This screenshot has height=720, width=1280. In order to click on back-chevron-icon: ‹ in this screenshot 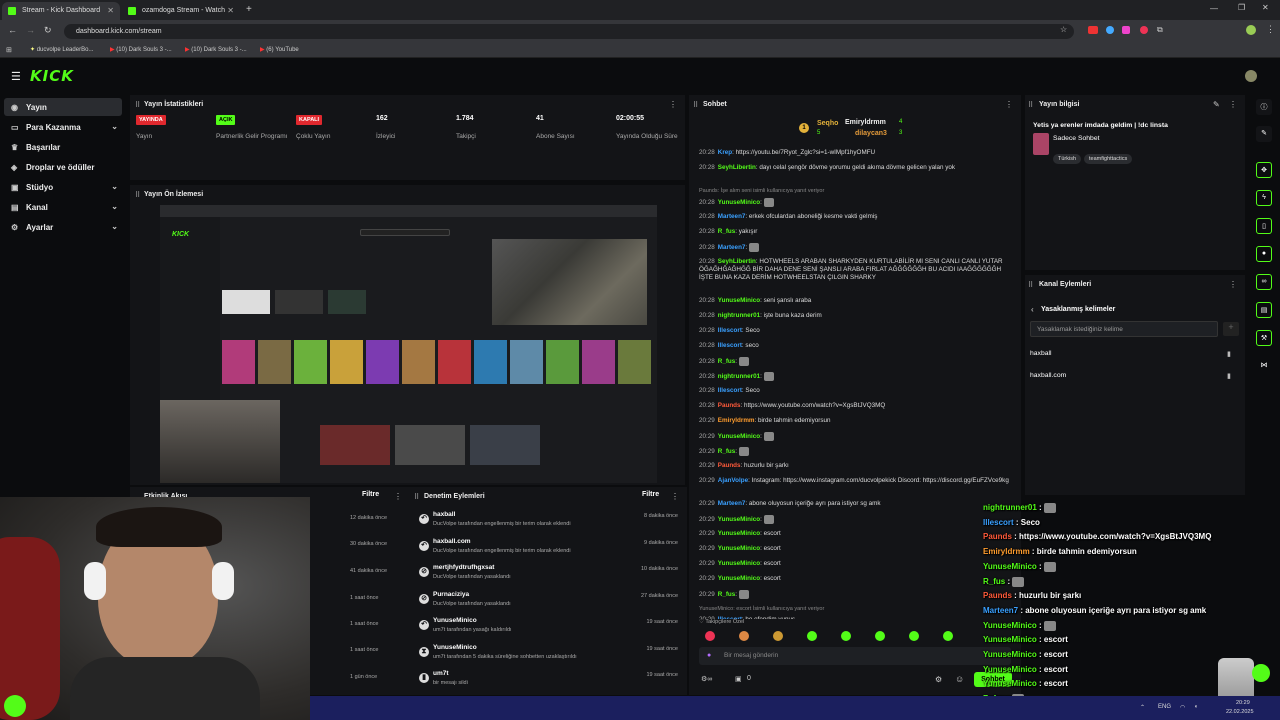, I will do `click(1032, 309)`.